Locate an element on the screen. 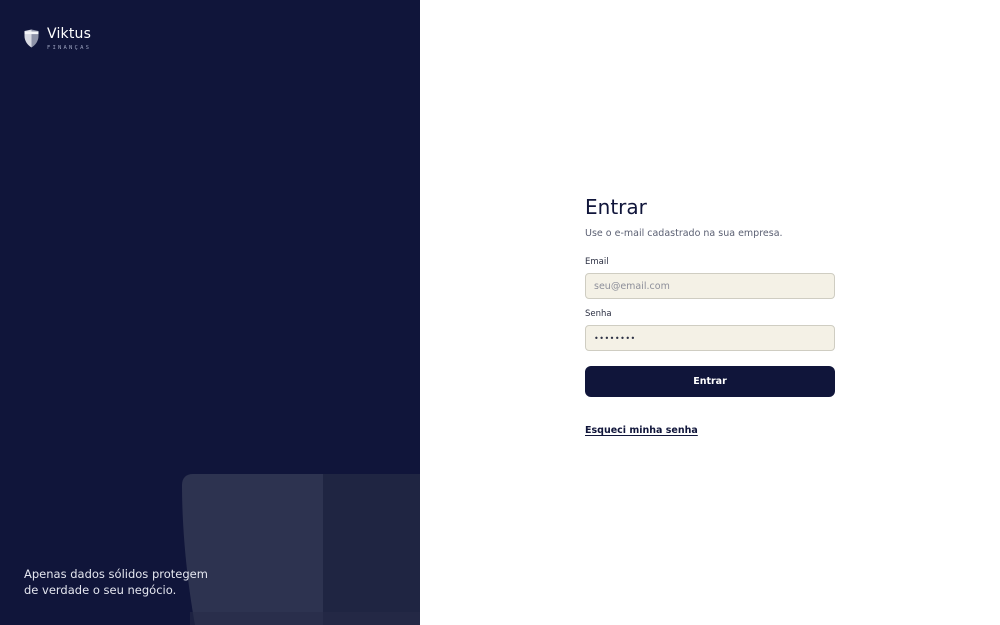 The height and width of the screenshot is (625, 1000). email-field is located at coordinates (710, 286).